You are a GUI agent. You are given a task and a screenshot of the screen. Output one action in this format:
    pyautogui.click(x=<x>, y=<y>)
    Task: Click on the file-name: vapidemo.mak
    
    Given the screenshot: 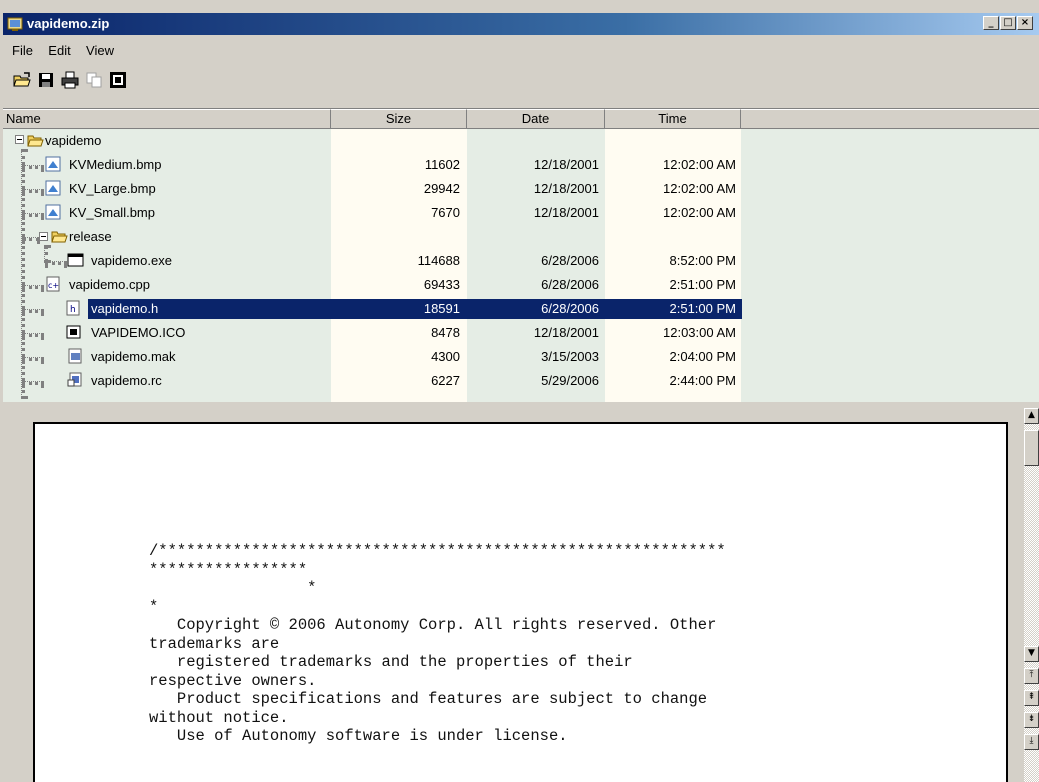 What is the action you would take?
    pyautogui.click(x=133, y=356)
    